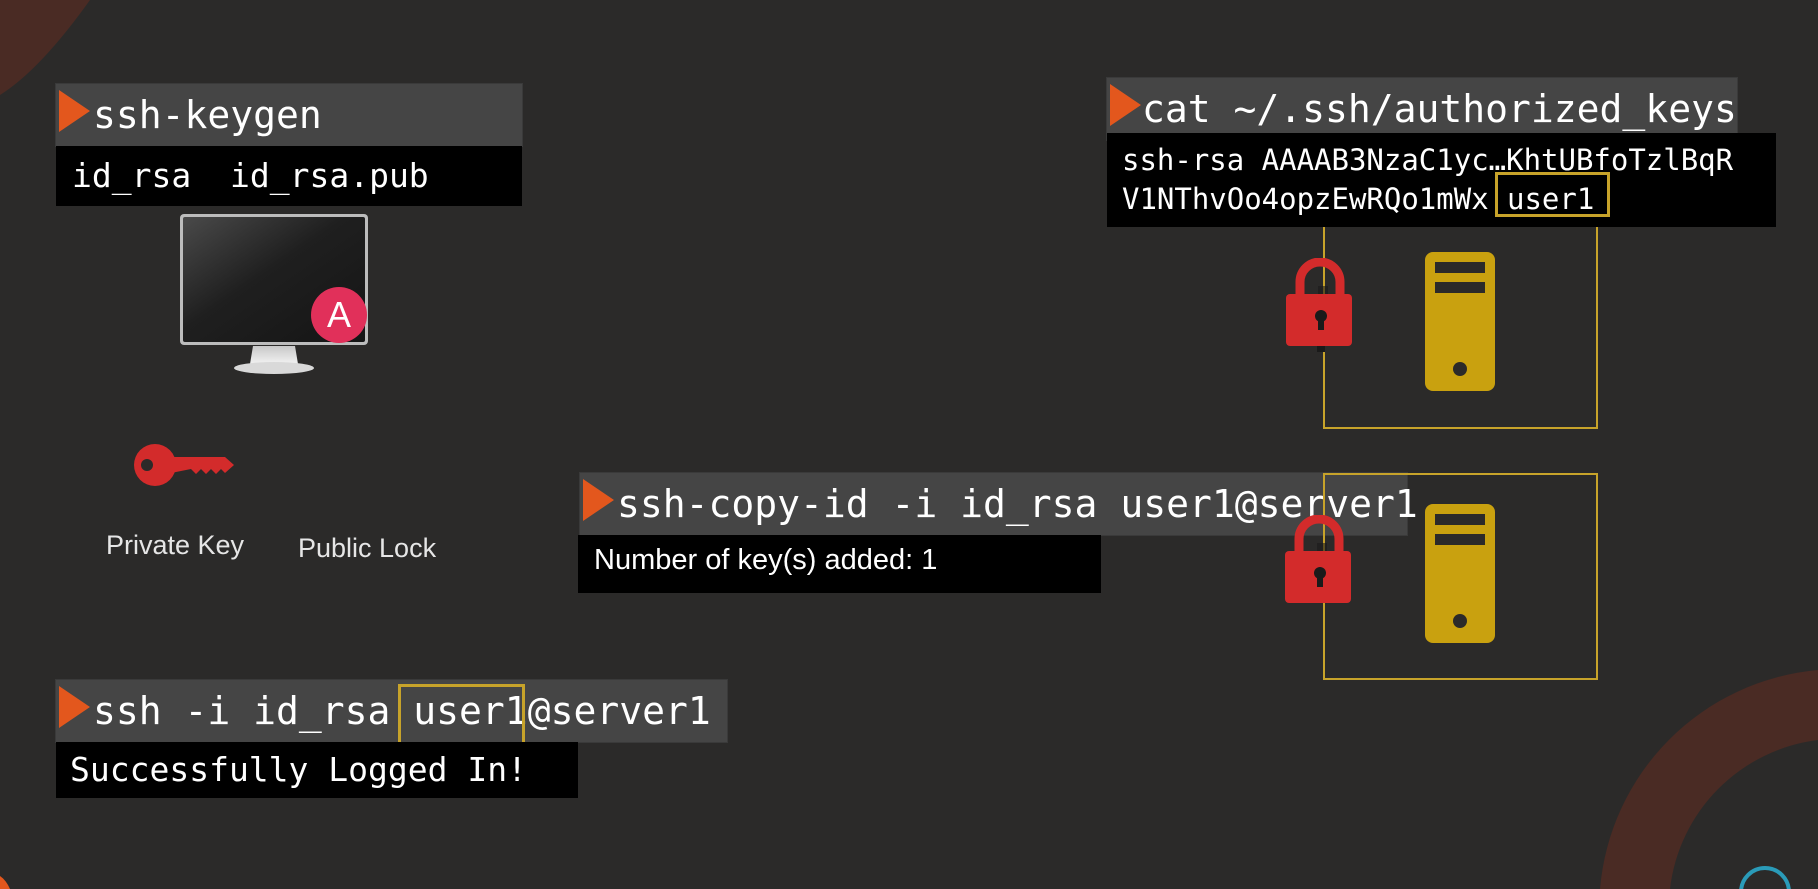  What do you see at coordinates (367, 548) in the screenshot?
I see `public-lock-label: Public Lock` at bounding box center [367, 548].